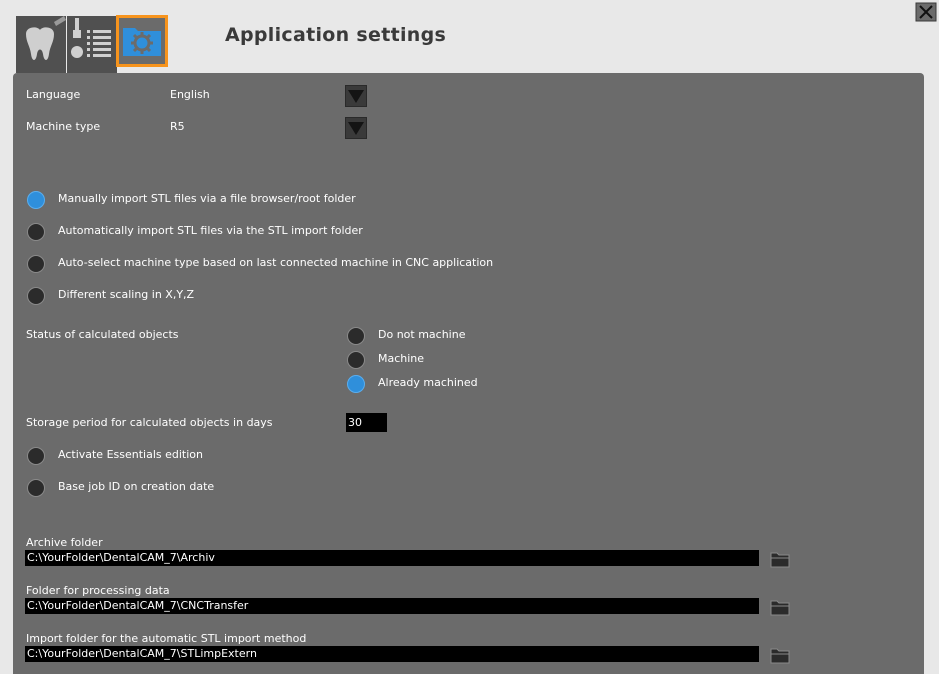 The width and height of the screenshot is (939, 674). Describe the element at coordinates (36, 200) in the screenshot. I see `radio-manual-import` at that location.